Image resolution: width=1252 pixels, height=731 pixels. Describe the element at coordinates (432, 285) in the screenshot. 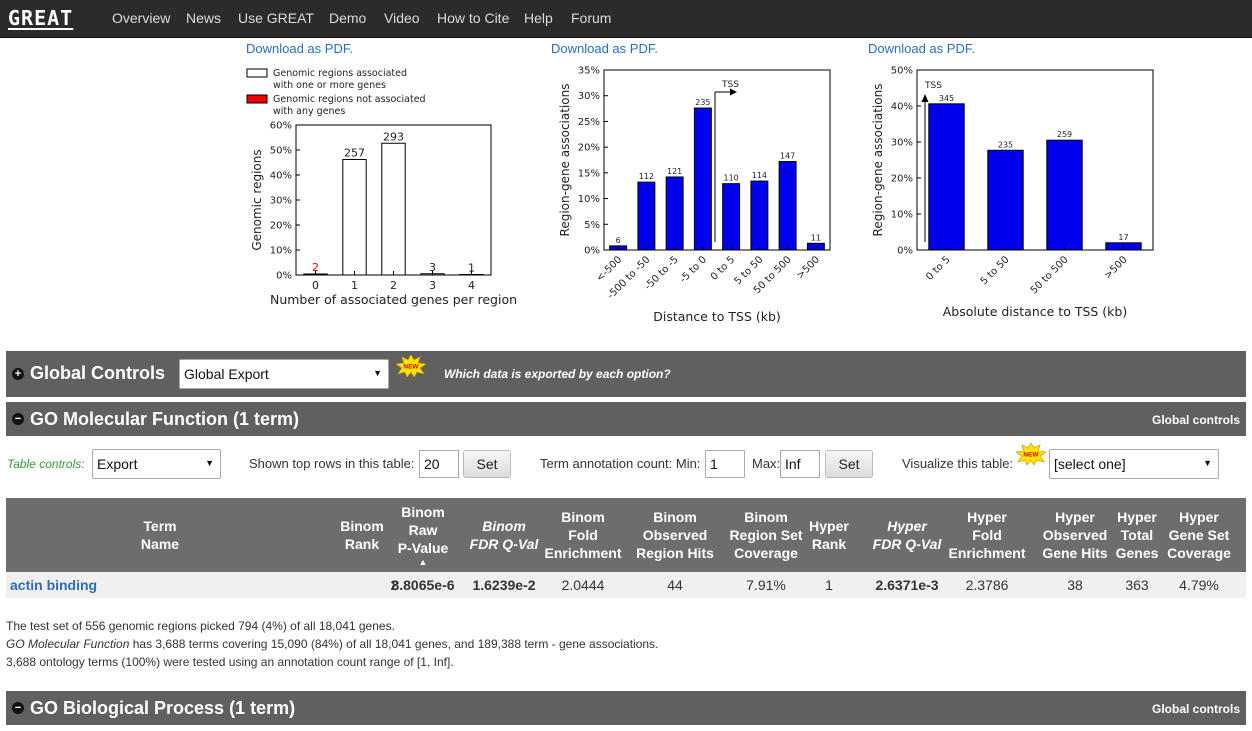

I see `x-tick-label: 3` at that location.